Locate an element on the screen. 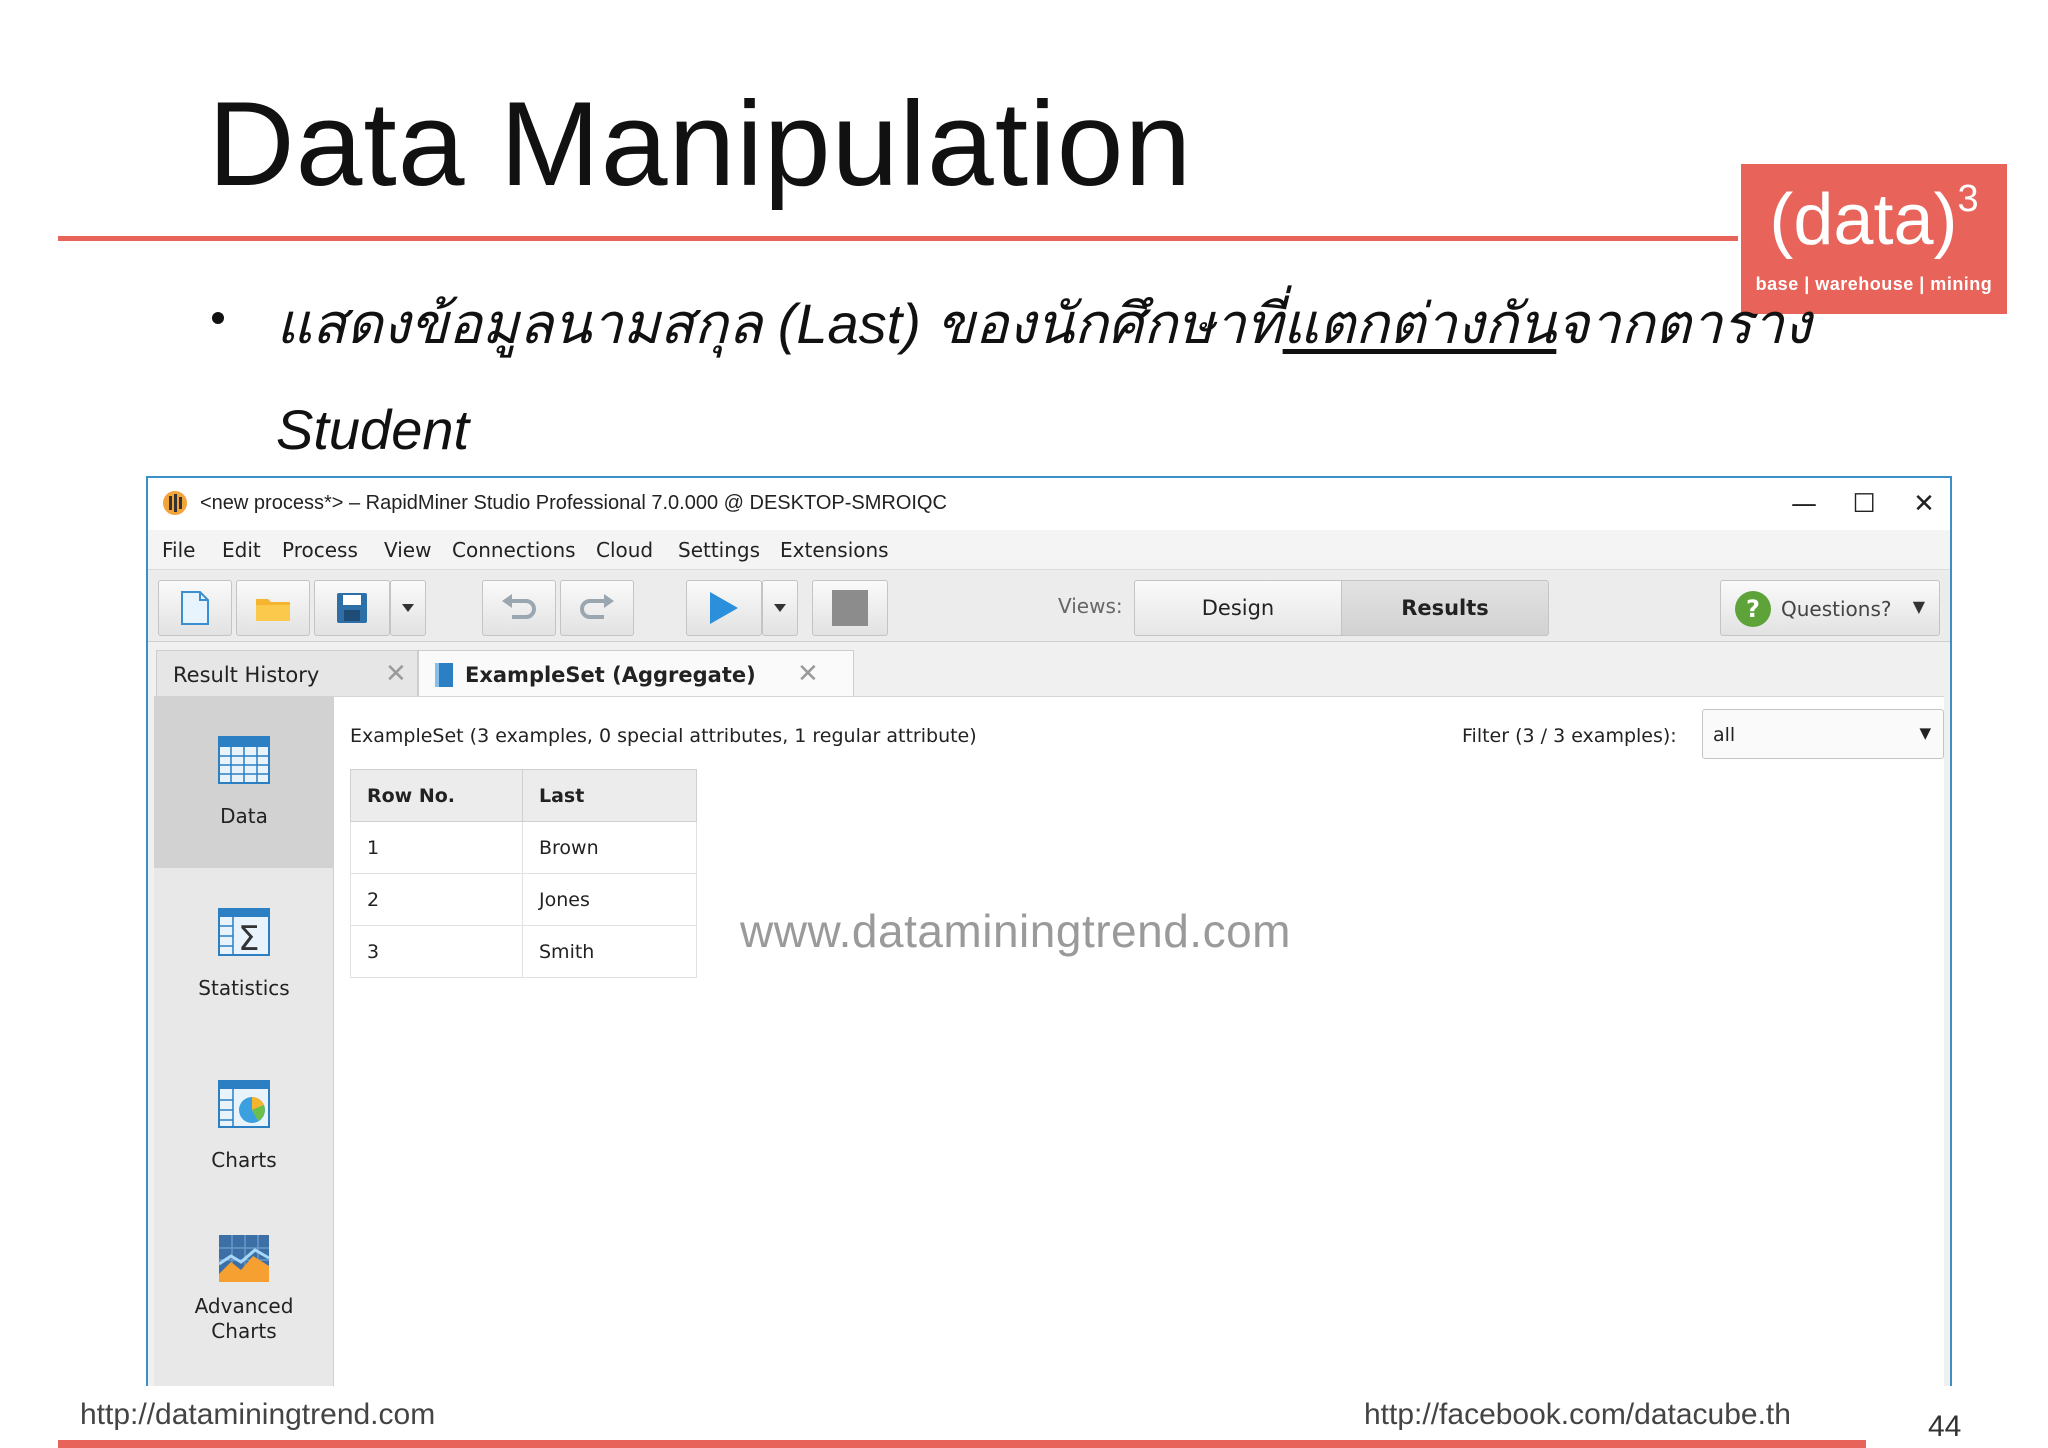 This screenshot has height=1448, width=2048. title-divider is located at coordinates (898, 238).